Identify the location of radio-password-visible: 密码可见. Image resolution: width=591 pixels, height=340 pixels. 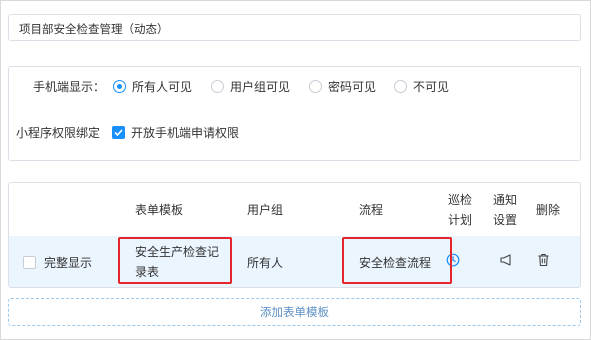
(342, 86).